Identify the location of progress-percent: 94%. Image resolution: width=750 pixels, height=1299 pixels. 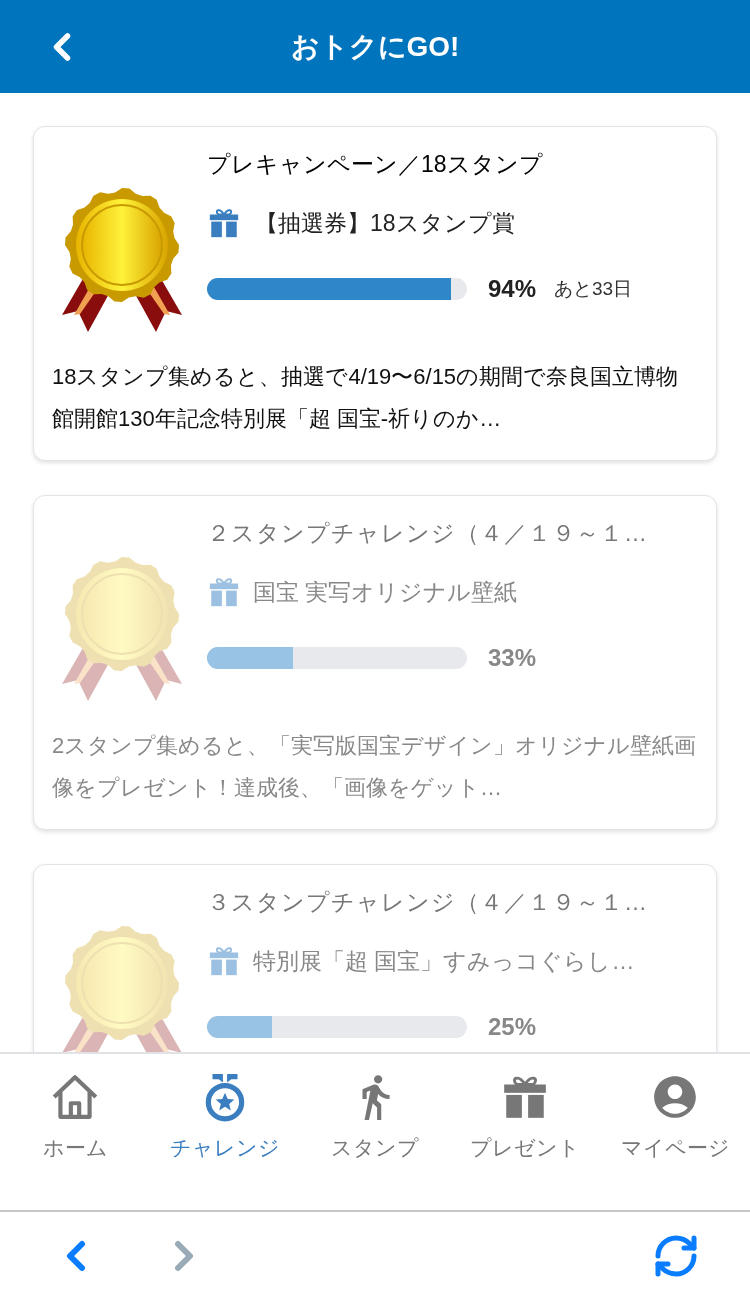
(512, 289).